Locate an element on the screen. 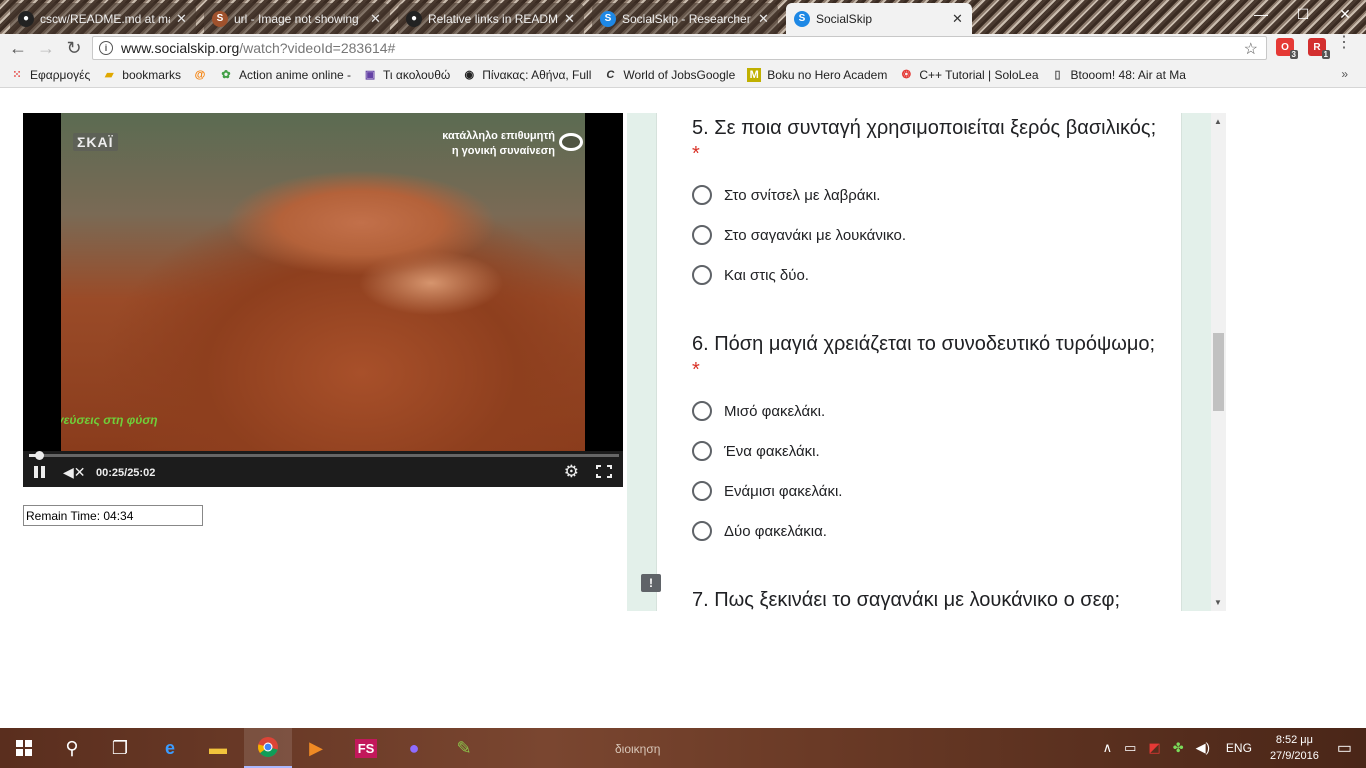 Image resolution: width=1366 pixels, height=768 pixels. option-label: Και στις δύο. is located at coordinates (766, 275).